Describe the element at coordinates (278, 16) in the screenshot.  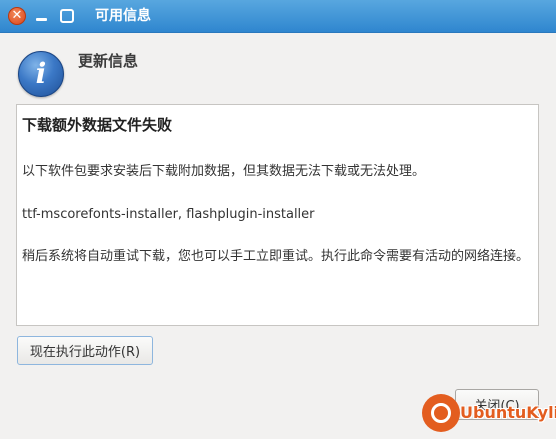
I see `window-titlebar: ✕ 可用信息` at that location.